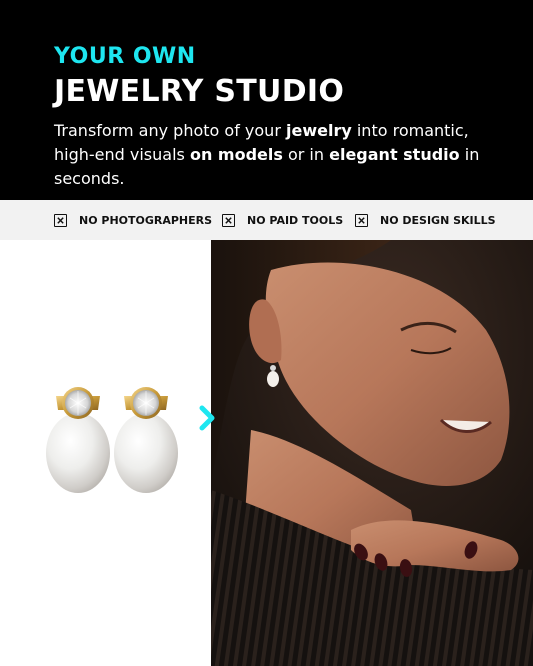 The image size is (533, 666). I want to click on feature-no-paid-tools: NO PAID TOOLS, so click(282, 220).